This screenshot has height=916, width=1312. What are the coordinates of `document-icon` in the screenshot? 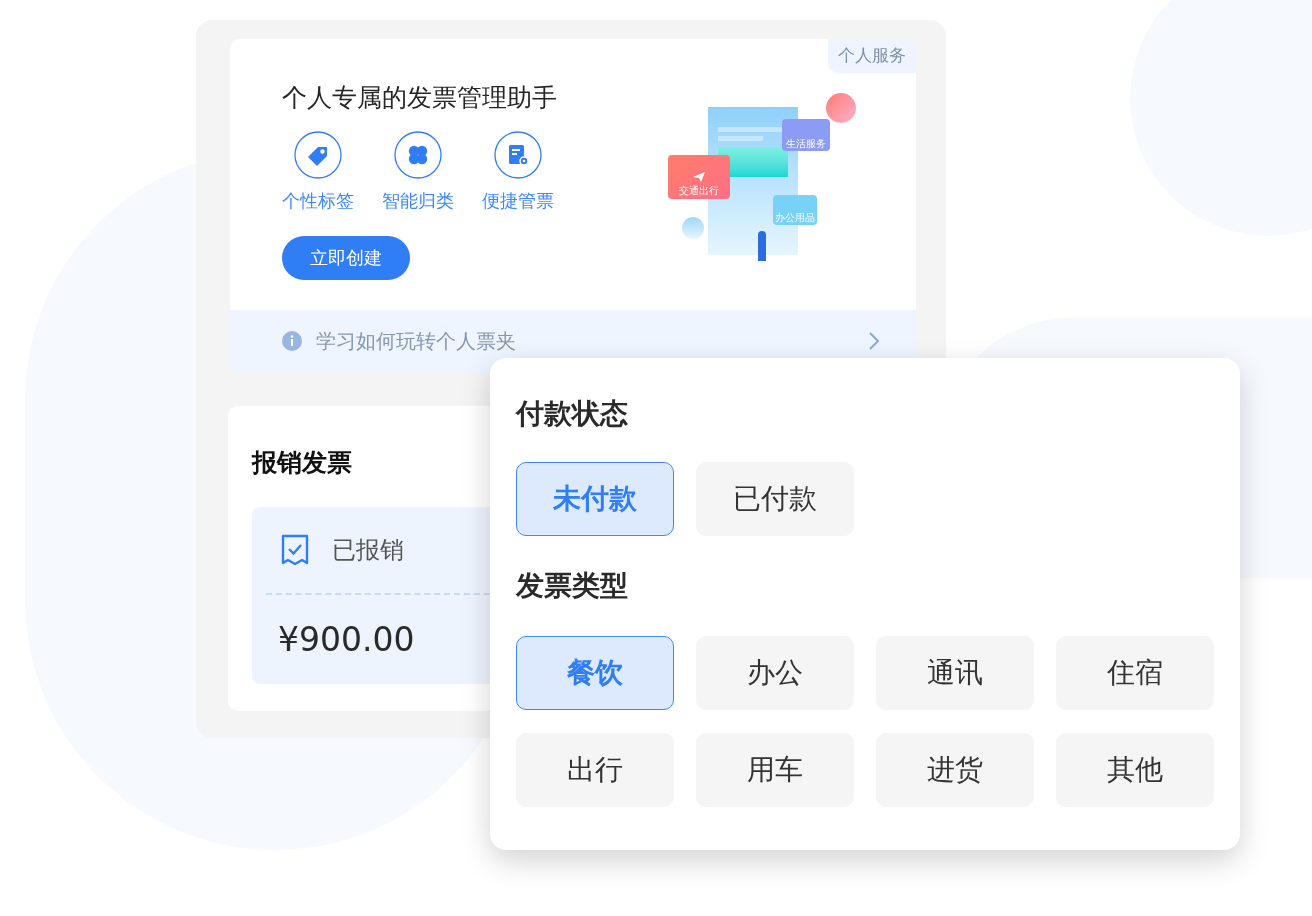 It's located at (518, 154).